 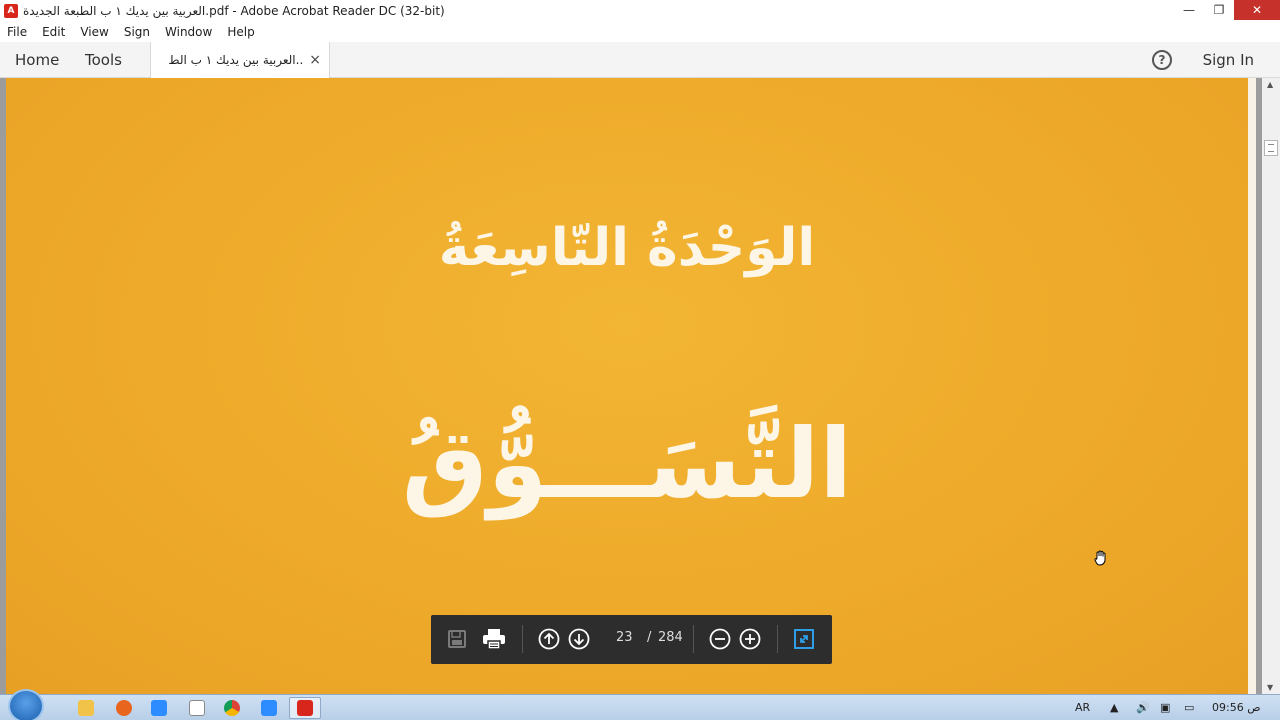 What do you see at coordinates (305, 708) in the screenshot?
I see `acrobat-taskbar-icon` at bounding box center [305, 708].